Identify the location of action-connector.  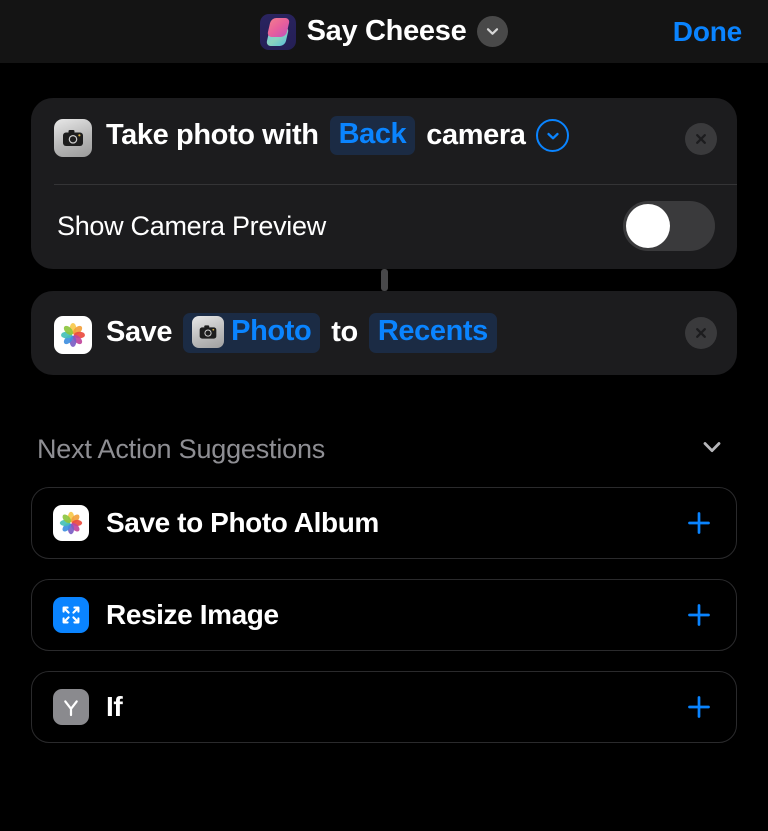
(384, 280).